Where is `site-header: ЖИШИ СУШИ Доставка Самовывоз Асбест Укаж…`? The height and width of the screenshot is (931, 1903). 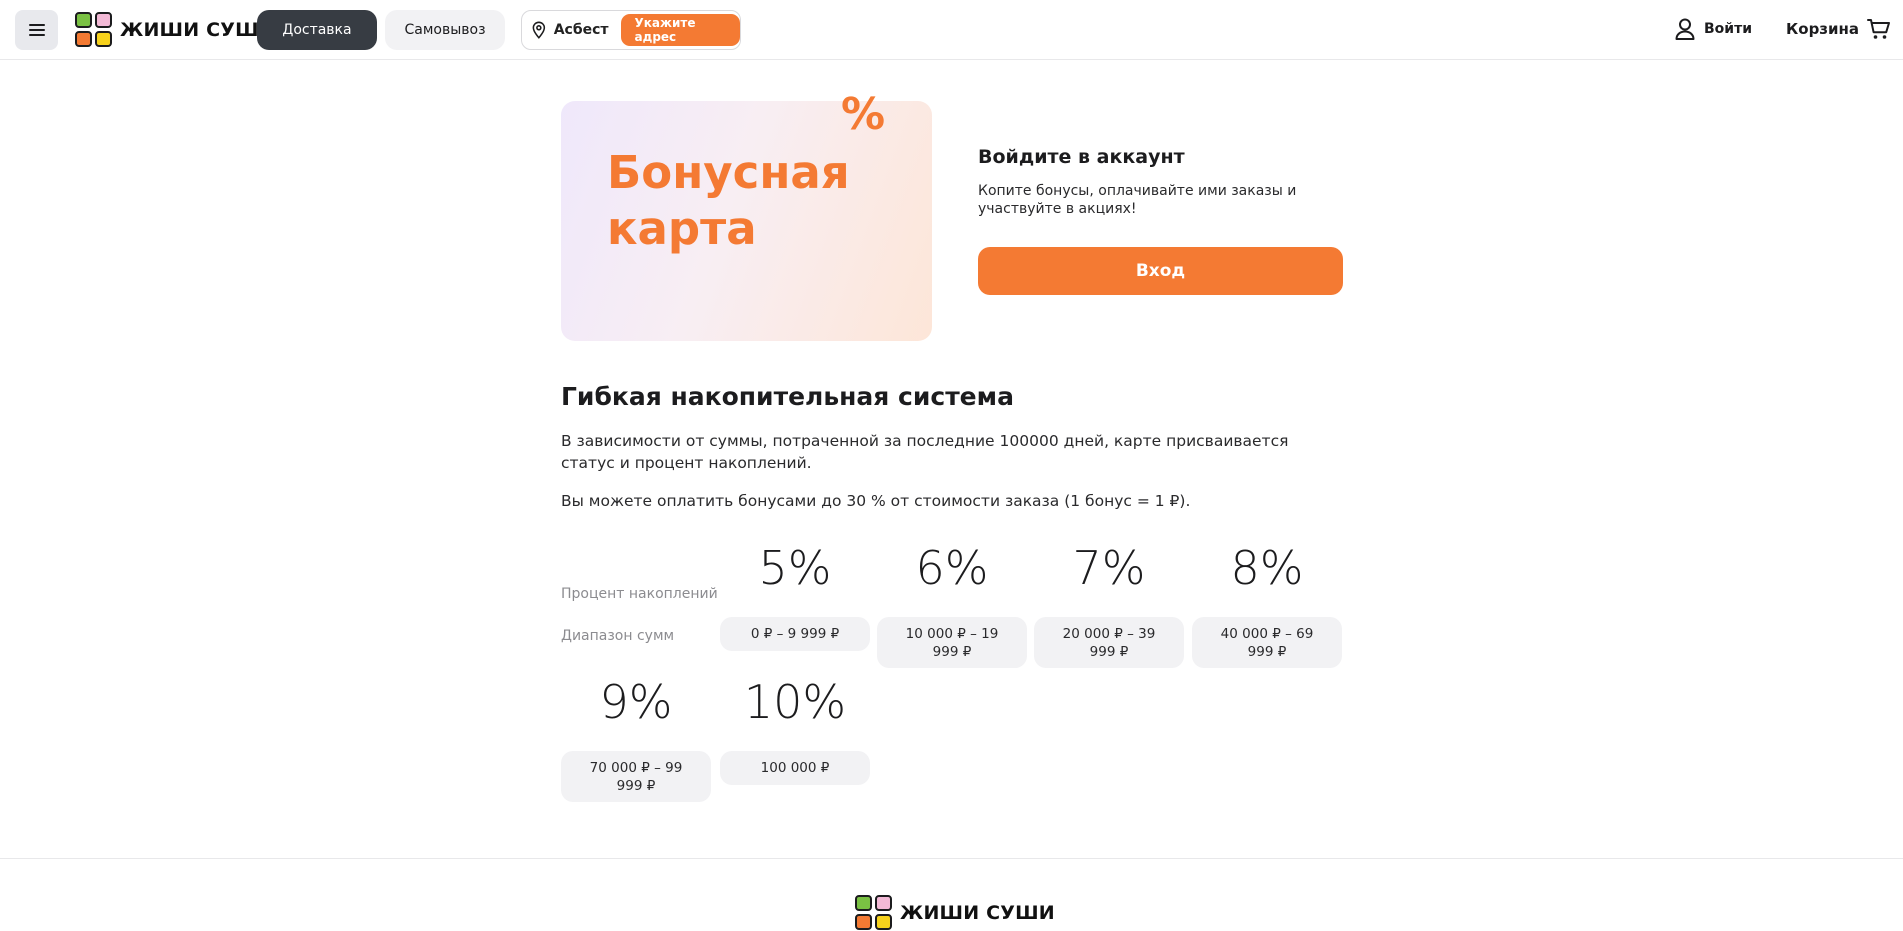 site-header: ЖИШИ СУШИ Доставка Самовывоз Асбест Укаж… is located at coordinates (951, 30).